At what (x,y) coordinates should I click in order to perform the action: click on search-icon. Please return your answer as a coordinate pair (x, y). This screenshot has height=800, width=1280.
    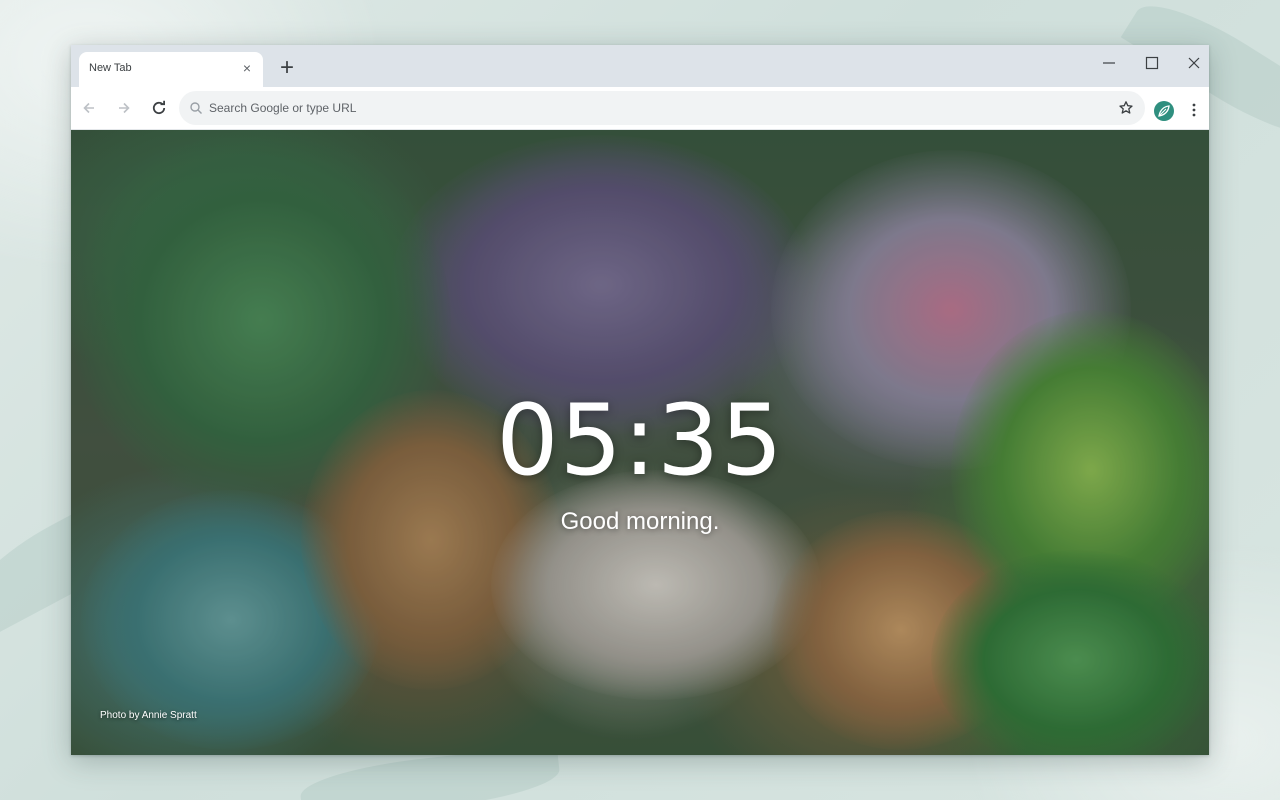
    Looking at the image, I should click on (196, 108).